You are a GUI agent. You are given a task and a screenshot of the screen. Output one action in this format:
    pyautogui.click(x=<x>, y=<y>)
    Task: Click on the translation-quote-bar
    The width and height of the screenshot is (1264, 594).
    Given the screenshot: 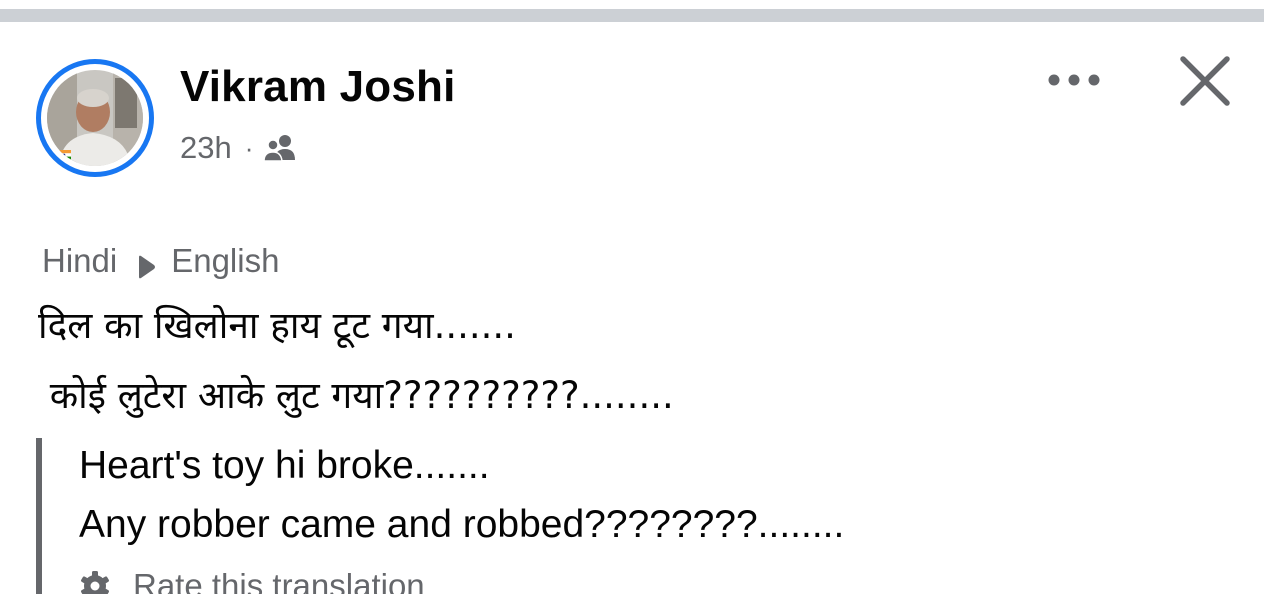 What is the action you would take?
    pyautogui.click(x=39, y=516)
    